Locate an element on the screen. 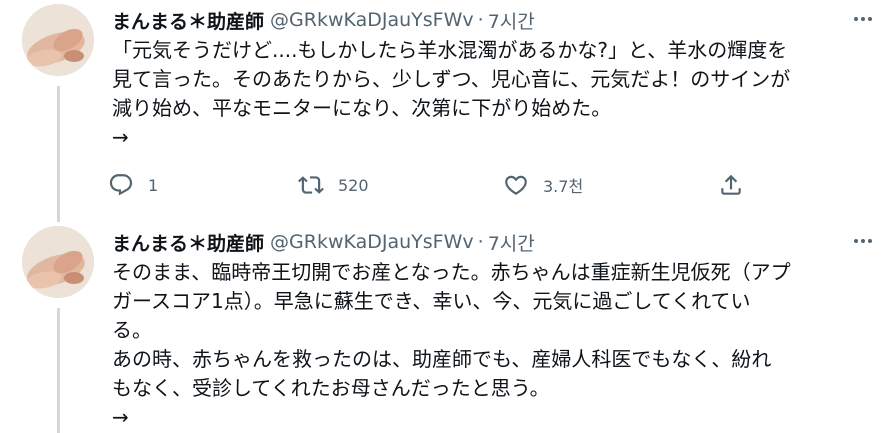 The width and height of the screenshot is (890, 433). share-button is located at coordinates (731, 185).